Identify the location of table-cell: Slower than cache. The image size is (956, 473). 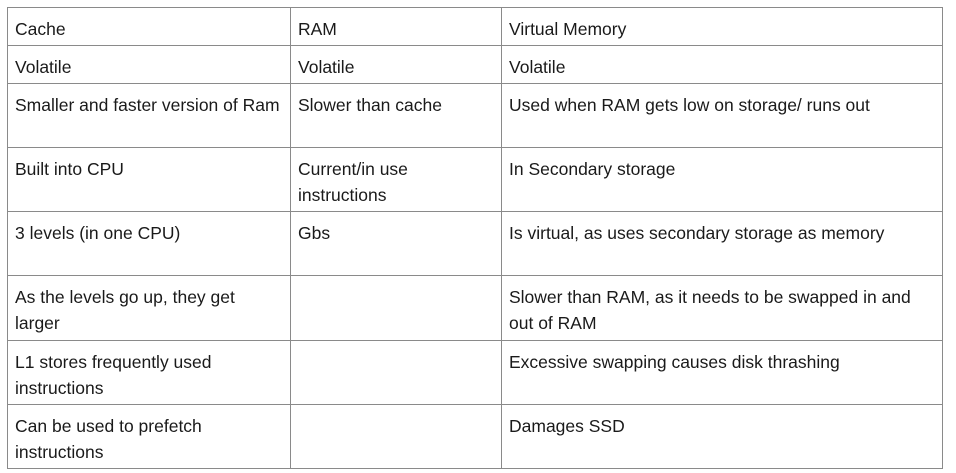
(396, 115).